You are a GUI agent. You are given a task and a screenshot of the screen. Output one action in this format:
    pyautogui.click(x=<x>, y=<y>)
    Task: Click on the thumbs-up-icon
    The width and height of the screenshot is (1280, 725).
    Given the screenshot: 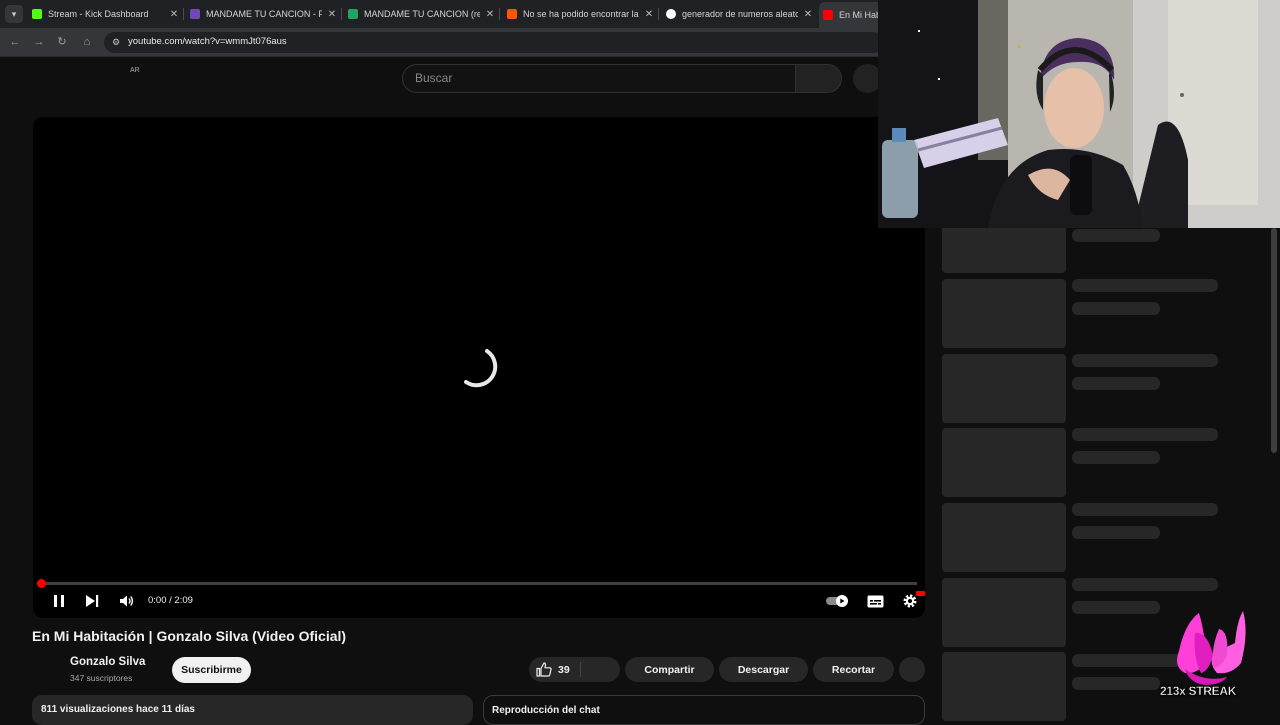 What is the action you would take?
    pyautogui.click(x=544, y=669)
    